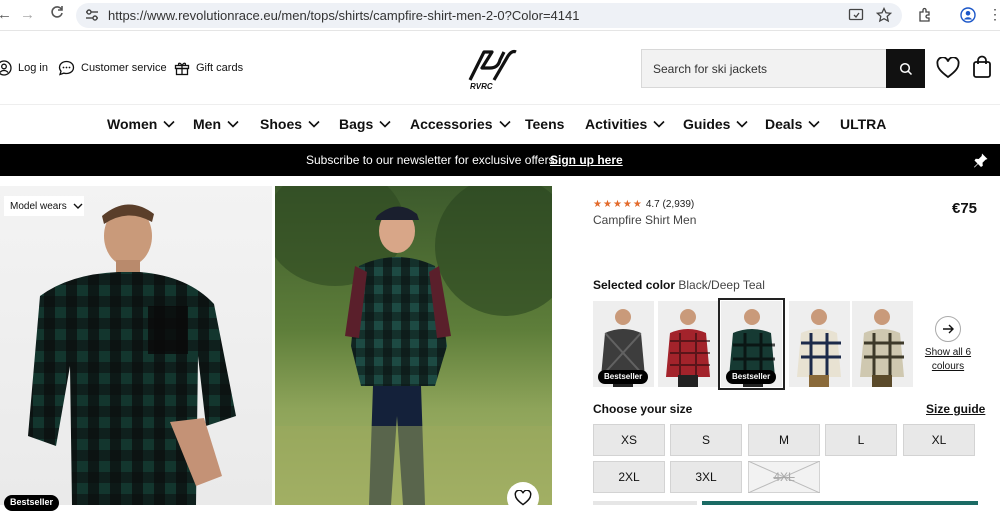 The width and height of the screenshot is (1000, 514). I want to click on back-icon: ←, so click(6, 14).